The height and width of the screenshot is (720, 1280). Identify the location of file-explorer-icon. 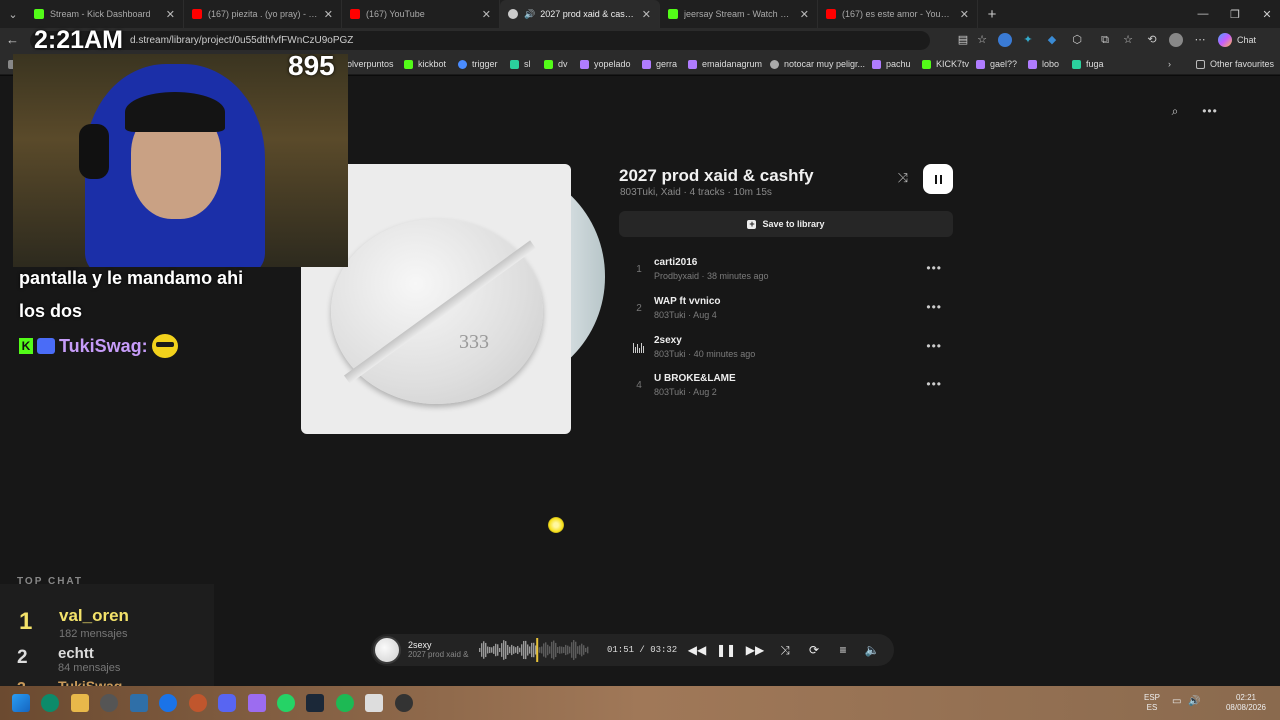
(80, 703).